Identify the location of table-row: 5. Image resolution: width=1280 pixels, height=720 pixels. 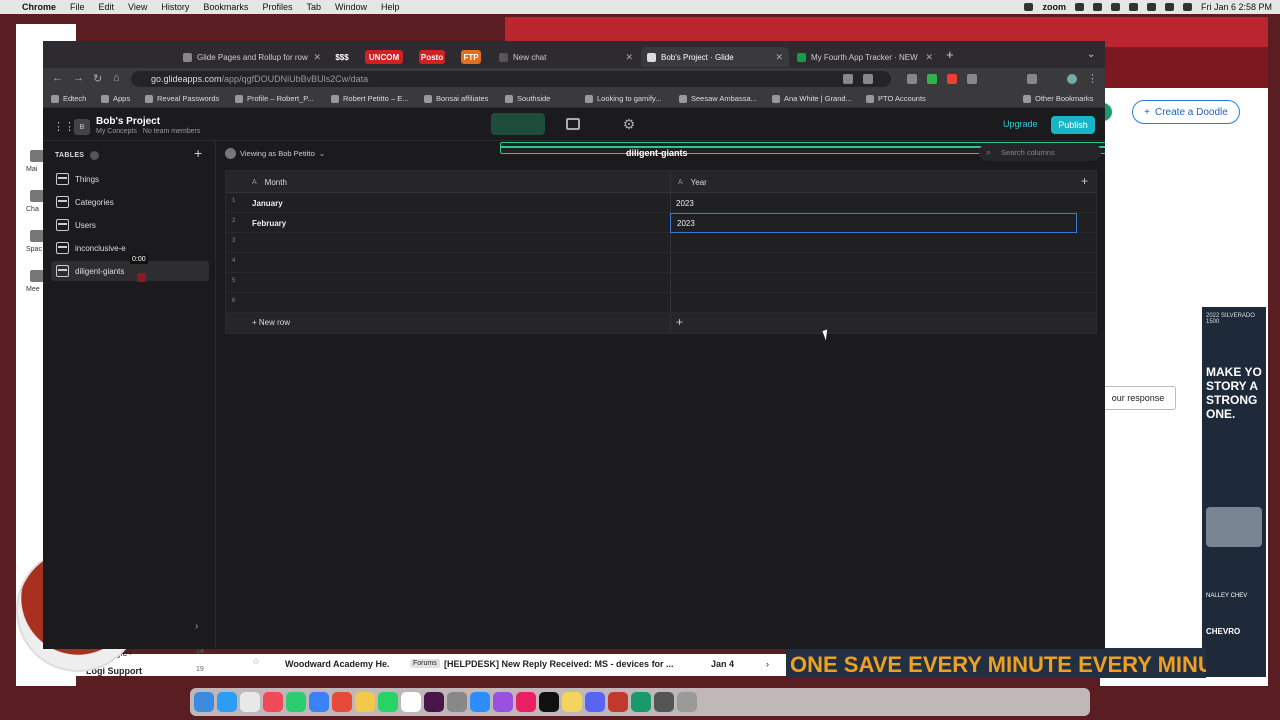
(661, 283).